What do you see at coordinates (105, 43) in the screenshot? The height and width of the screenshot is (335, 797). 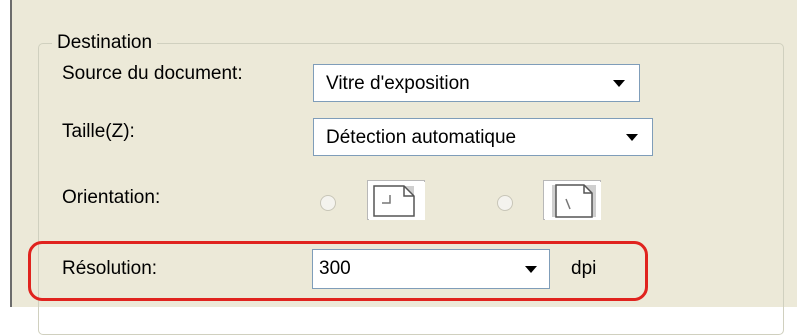 I see `destination-group-title: Destination` at bounding box center [105, 43].